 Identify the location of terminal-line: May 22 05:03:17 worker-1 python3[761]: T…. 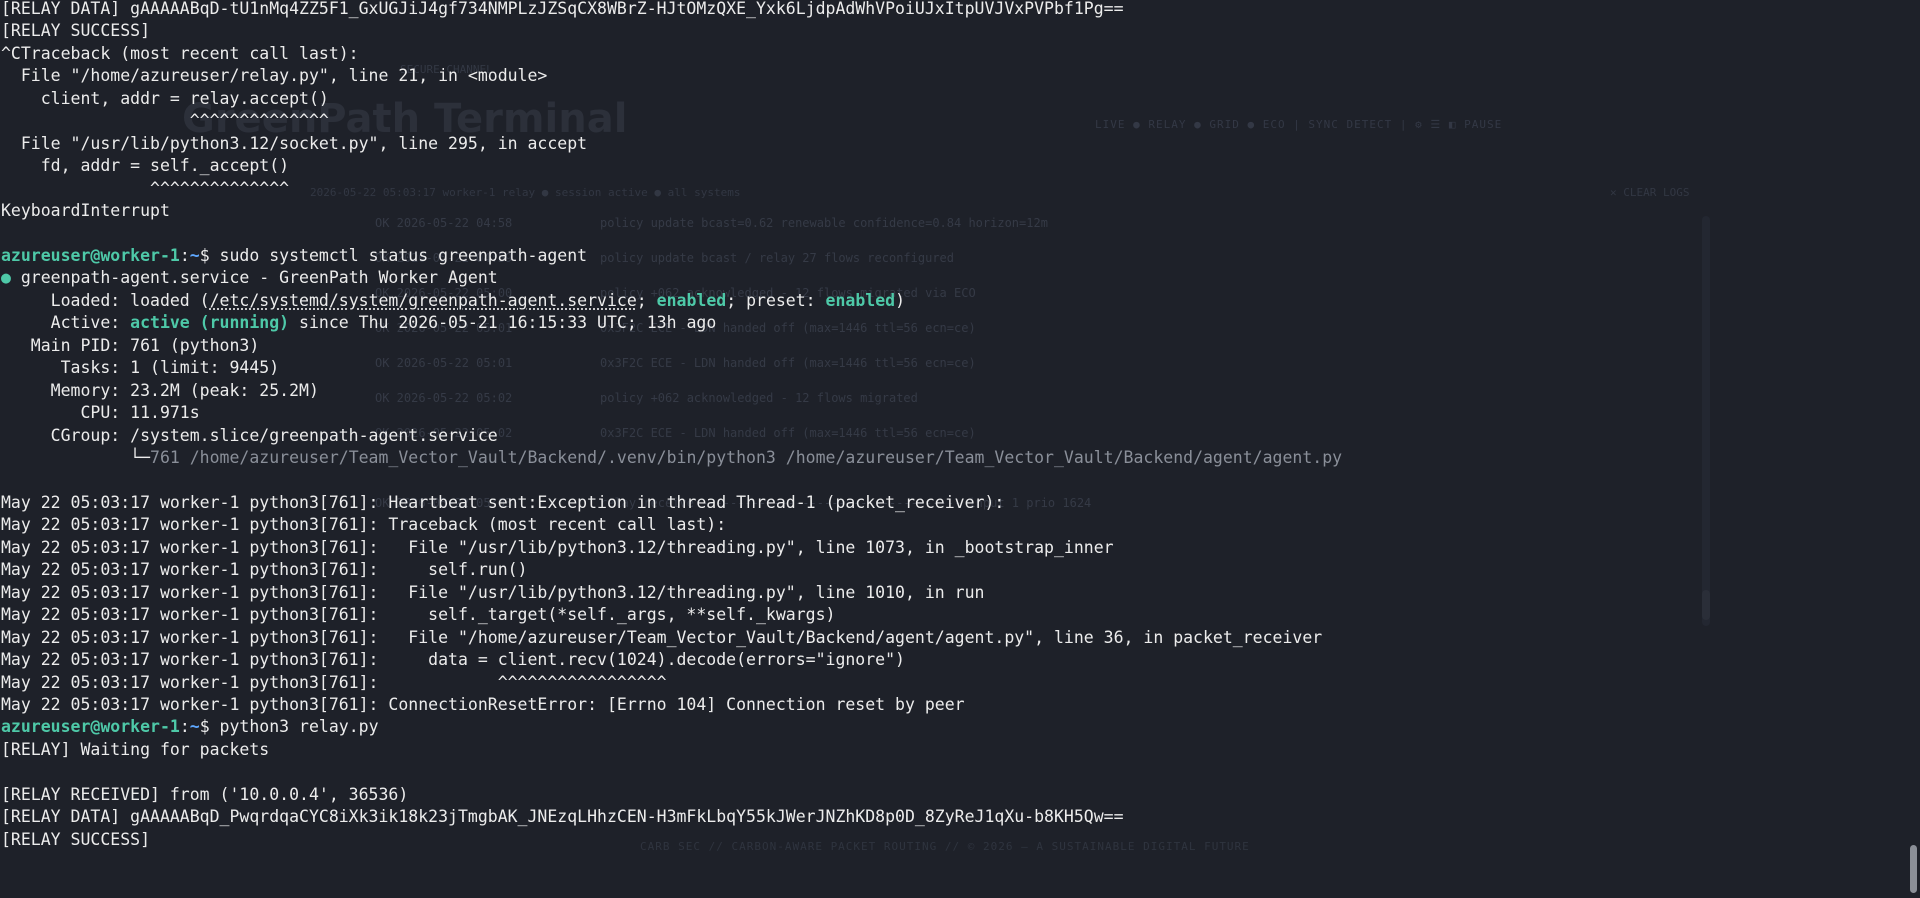
(364, 525).